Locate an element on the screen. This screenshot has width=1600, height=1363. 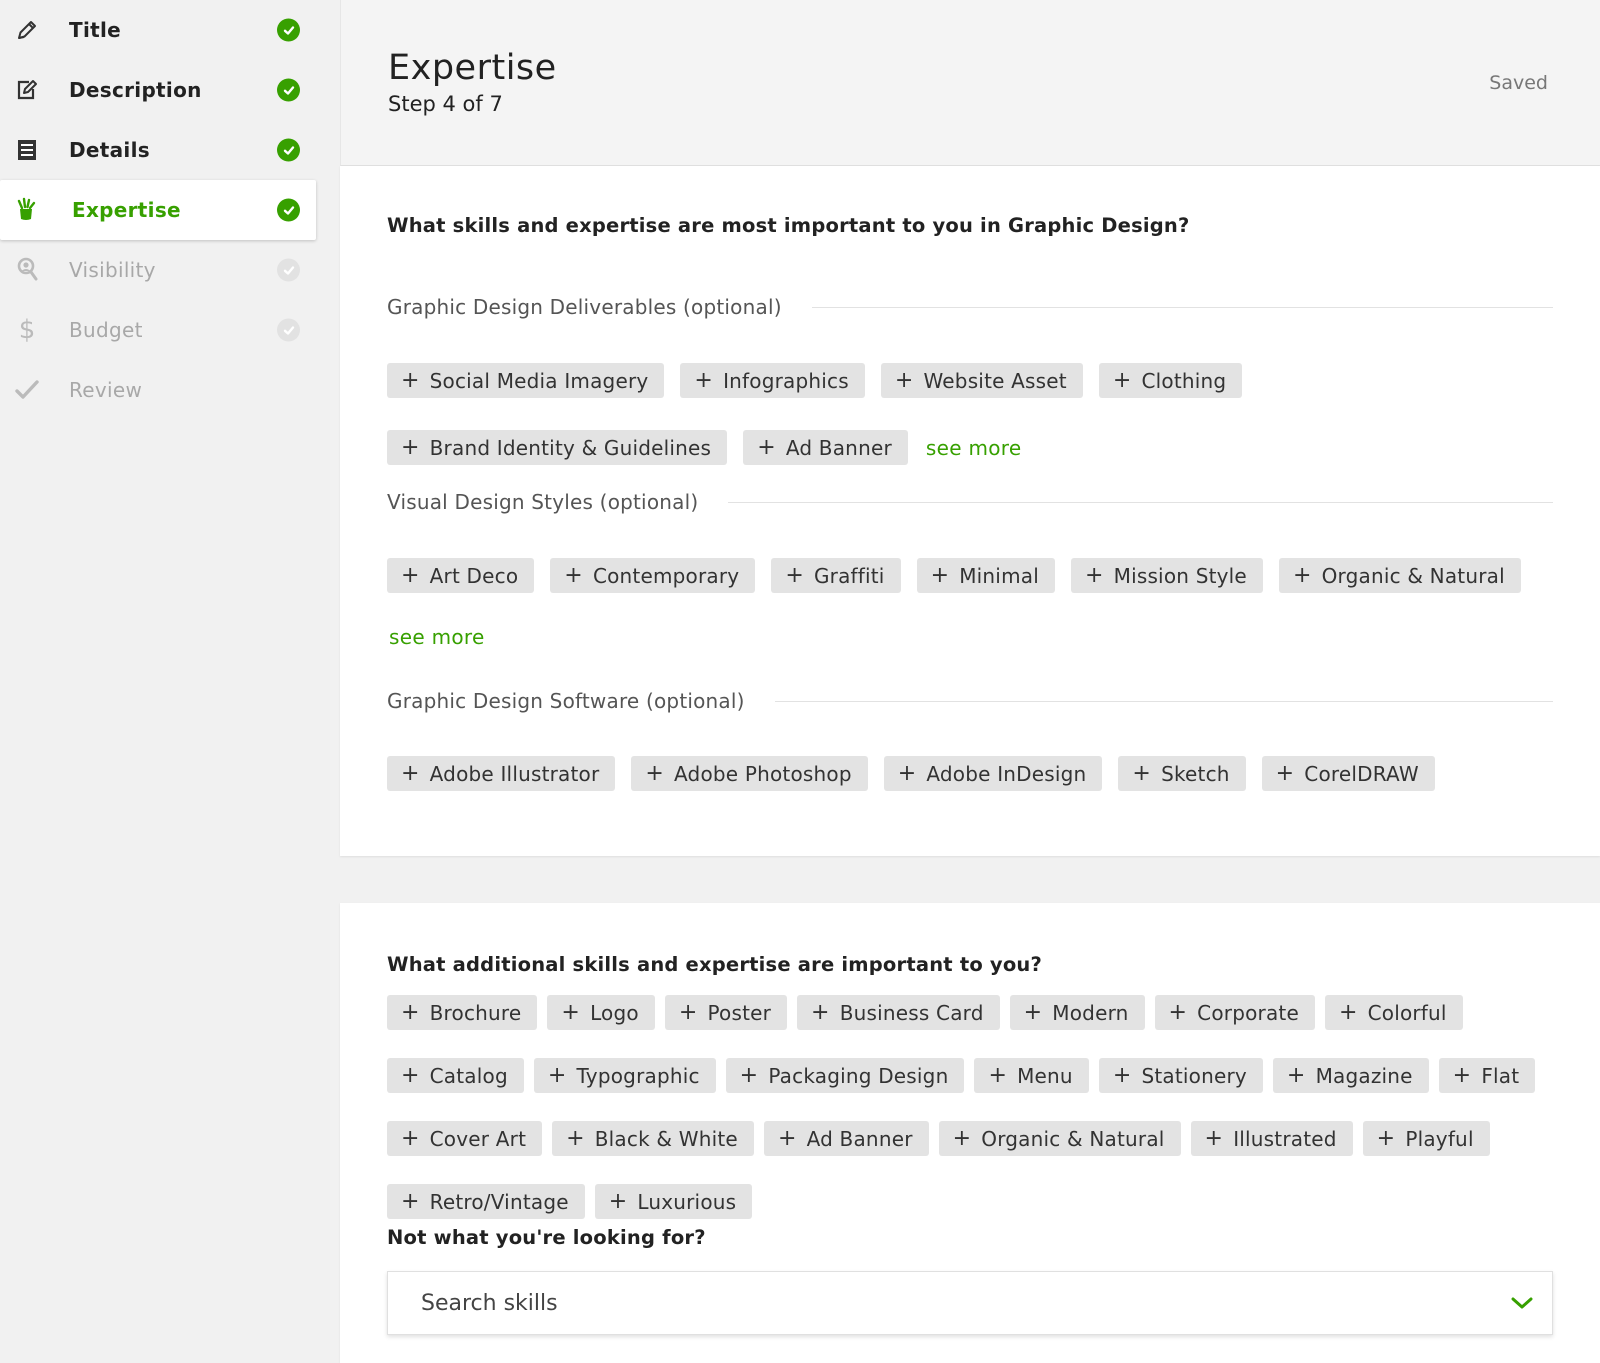
sidebar-item-details: Details is located at coordinates (159, 150).